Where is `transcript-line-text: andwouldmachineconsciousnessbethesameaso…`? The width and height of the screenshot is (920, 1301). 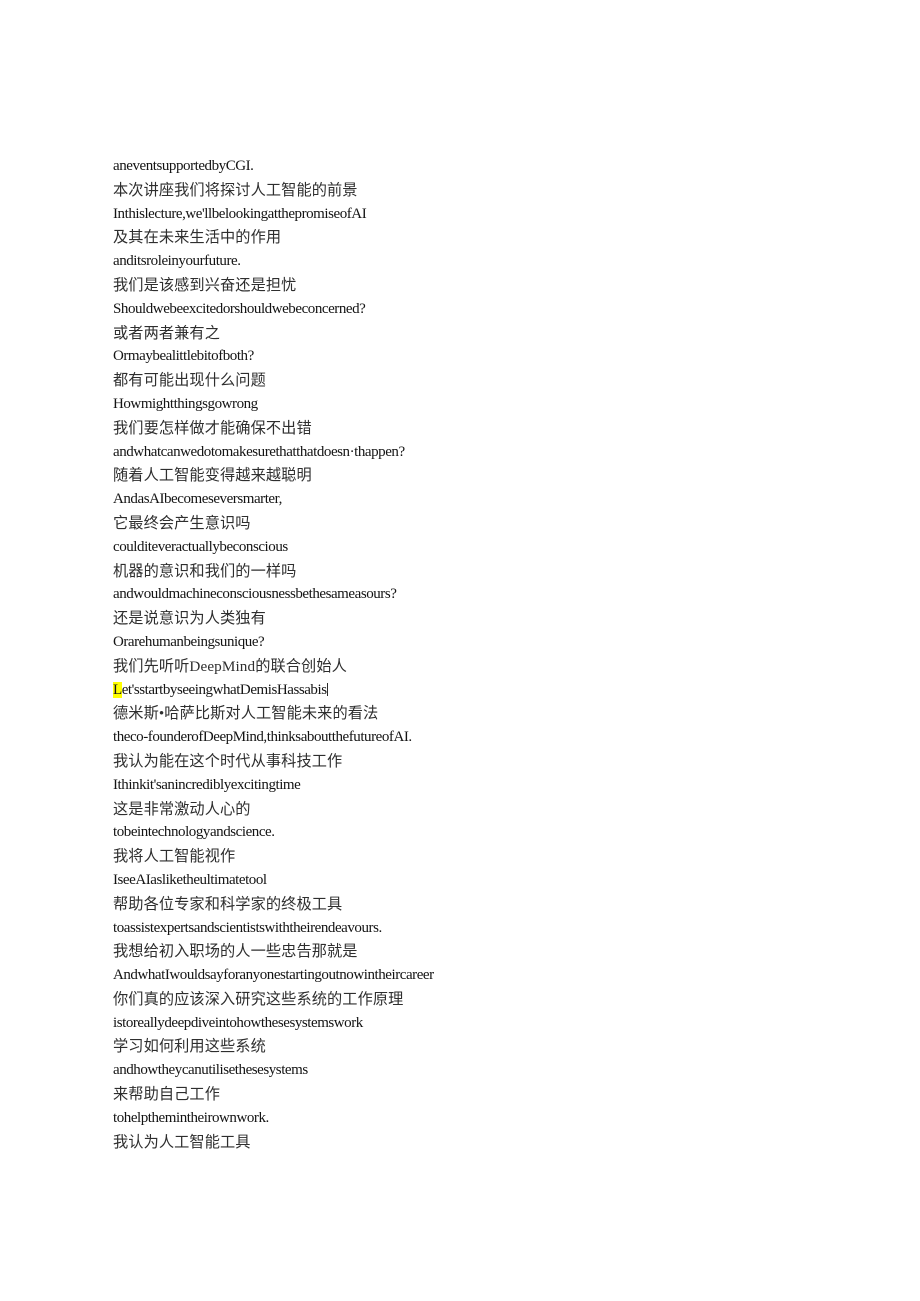
transcript-line-text: andwouldmachineconsciousnessbethesameaso… is located at coordinates (255, 594).